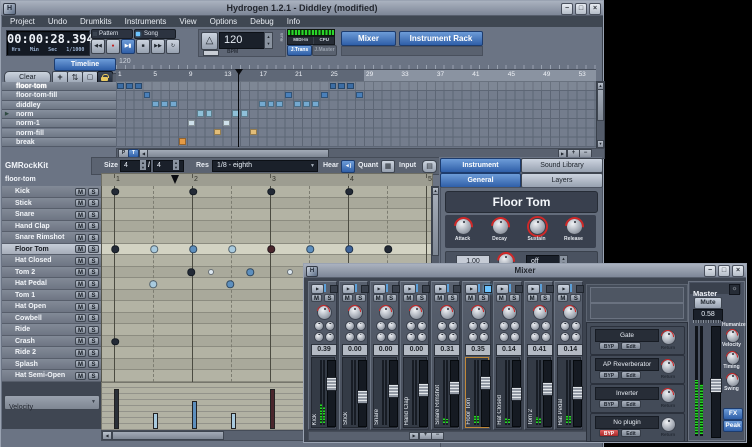 The image size is (752, 447). What do you see at coordinates (359, 95) in the screenshot?
I see `song-cell-floor-tom-fill` at bounding box center [359, 95].